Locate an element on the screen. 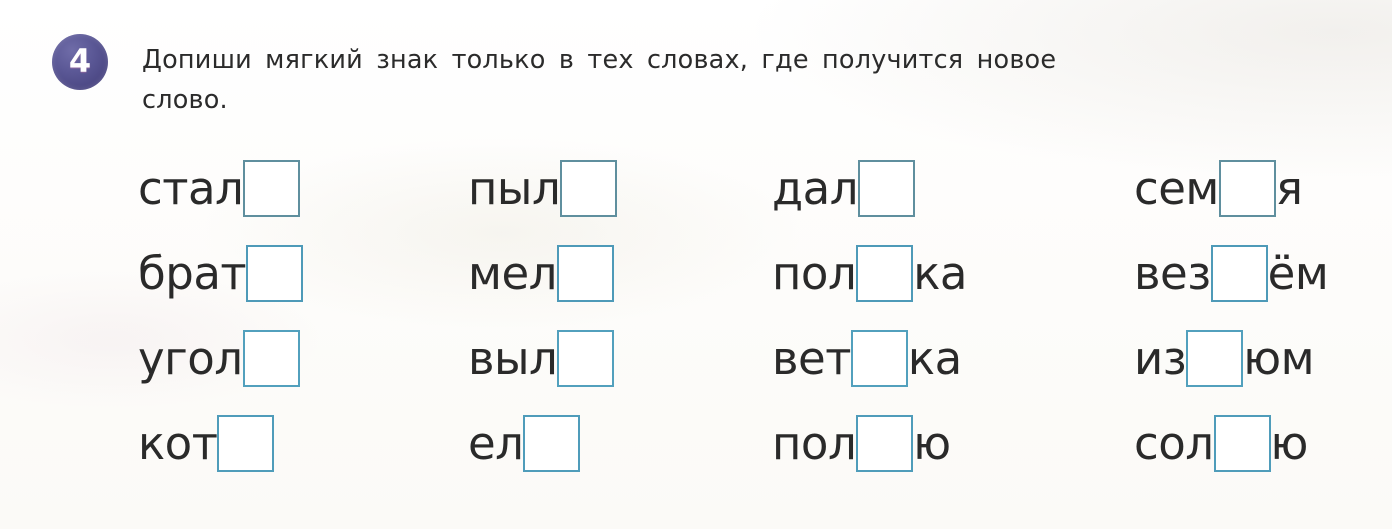 The height and width of the screenshot is (529, 1392). word-row: кот is located at coordinates (220, 443).